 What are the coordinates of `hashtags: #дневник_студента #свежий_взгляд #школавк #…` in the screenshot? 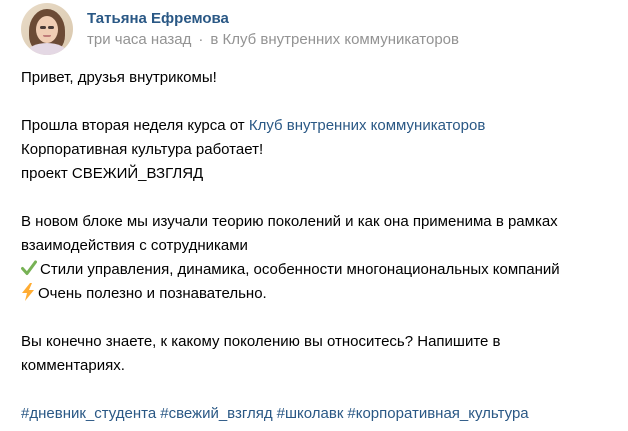 It's located at (321, 414).